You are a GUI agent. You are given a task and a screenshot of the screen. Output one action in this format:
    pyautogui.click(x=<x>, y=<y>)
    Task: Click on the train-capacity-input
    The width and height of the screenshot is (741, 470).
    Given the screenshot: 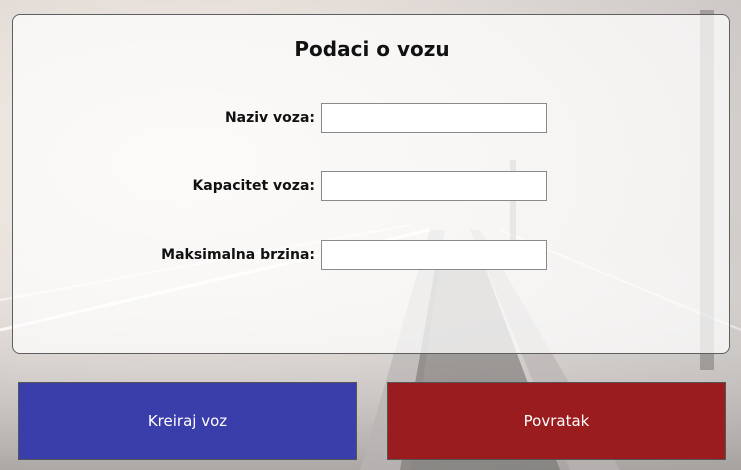 What is the action you would take?
    pyautogui.click(x=434, y=186)
    